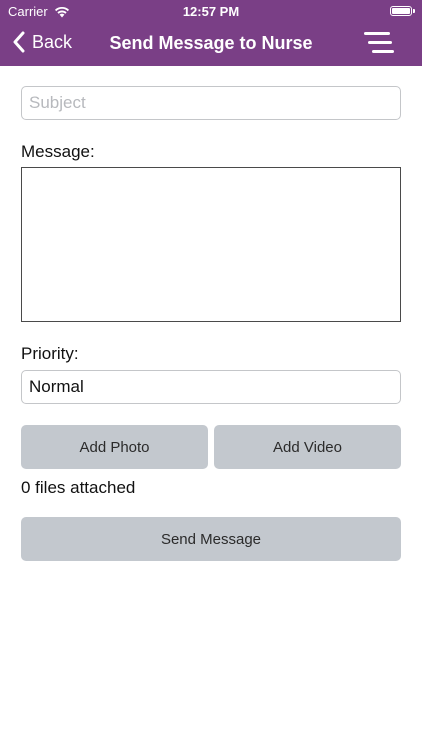  I want to click on add-video-button: Add Video, so click(307, 447).